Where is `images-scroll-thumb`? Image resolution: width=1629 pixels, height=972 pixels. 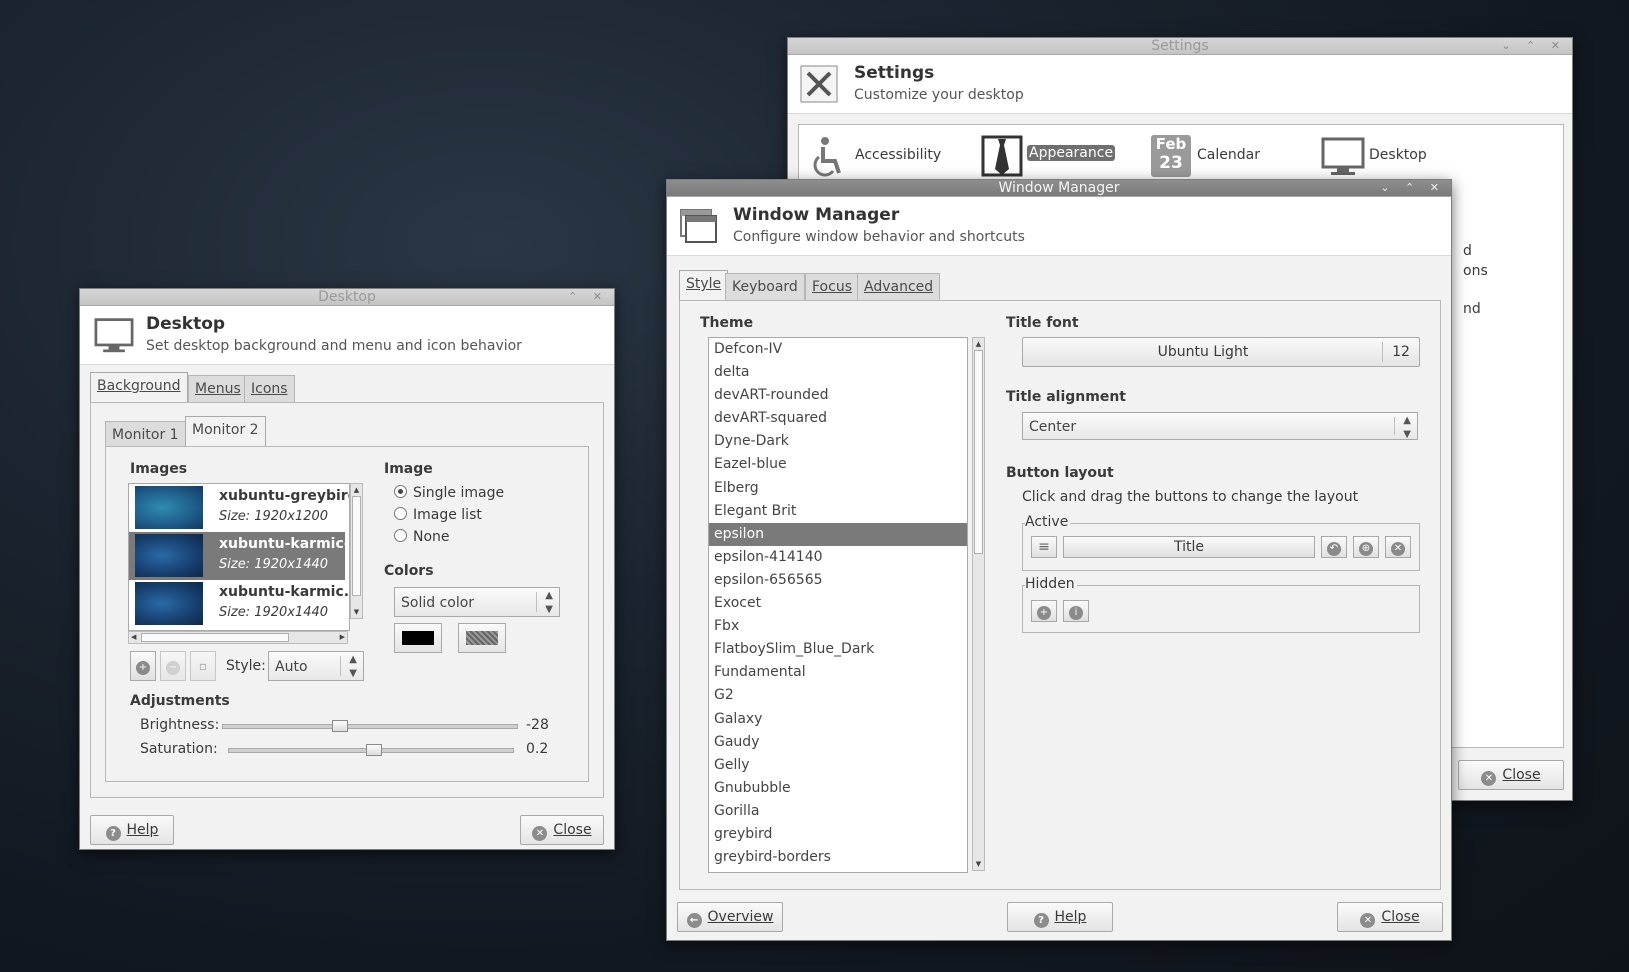
images-scroll-thumb is located at coordinates (356, 546).